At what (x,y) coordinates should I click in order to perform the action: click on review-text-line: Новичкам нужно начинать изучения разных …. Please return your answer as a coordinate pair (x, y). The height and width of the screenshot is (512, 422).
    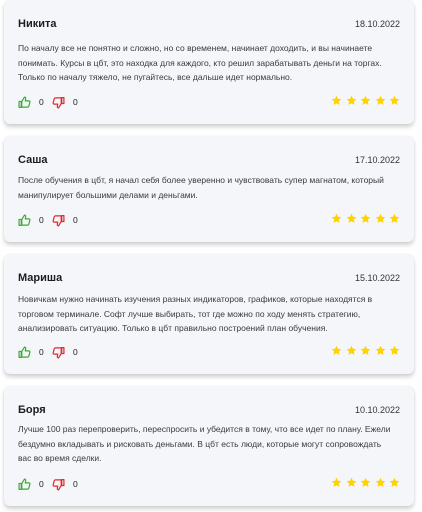
    Looking at the image, I should click on (195, 299).